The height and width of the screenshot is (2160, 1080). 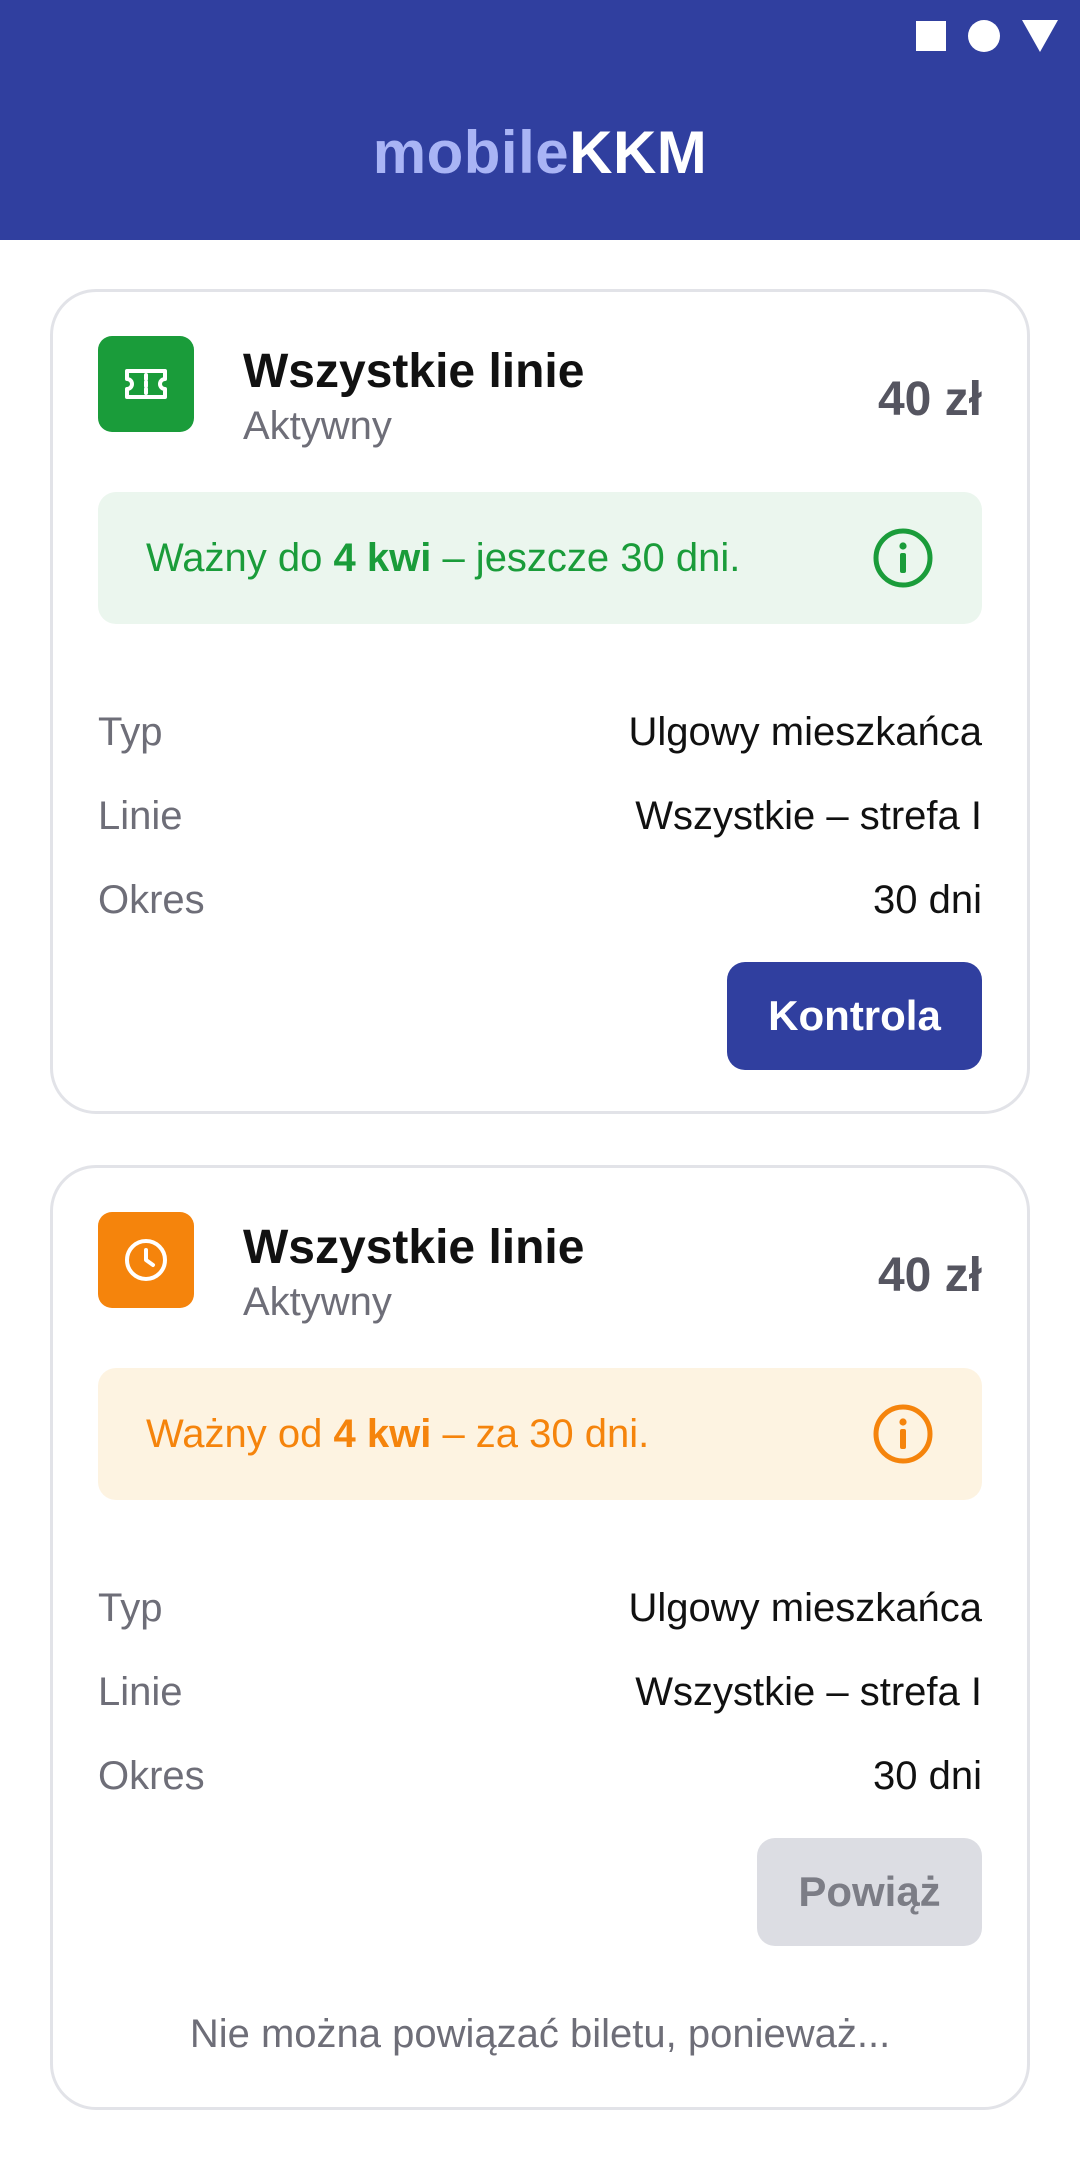 What do you see at coordinates (984, 36) in the screenshot?
I see `circle-icon` at bounding box center [984, 36].